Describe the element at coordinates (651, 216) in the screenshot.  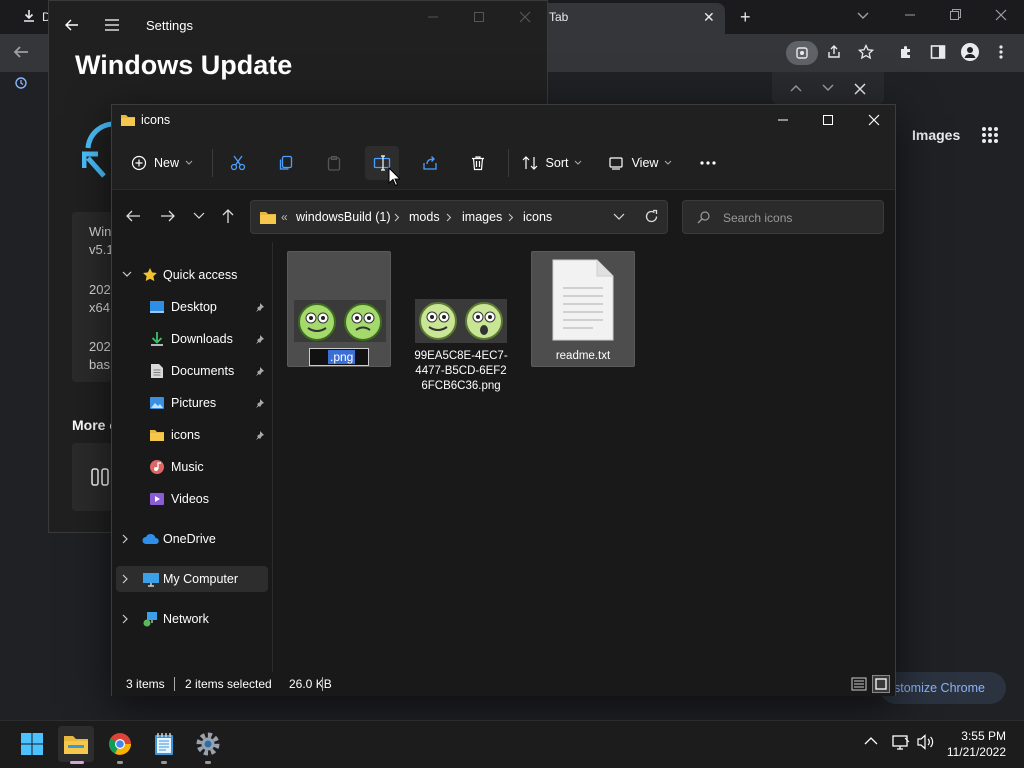
I see `refresh-icon` at that location.